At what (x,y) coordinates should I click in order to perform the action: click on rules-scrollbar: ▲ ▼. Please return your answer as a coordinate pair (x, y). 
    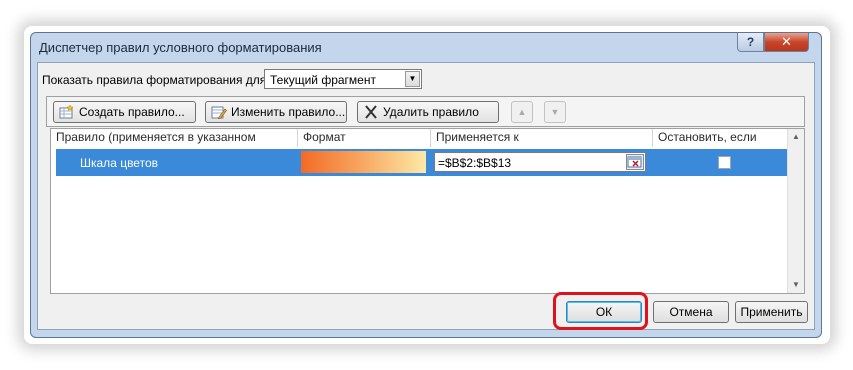
    Looking at the image, I should click on (795, 211).